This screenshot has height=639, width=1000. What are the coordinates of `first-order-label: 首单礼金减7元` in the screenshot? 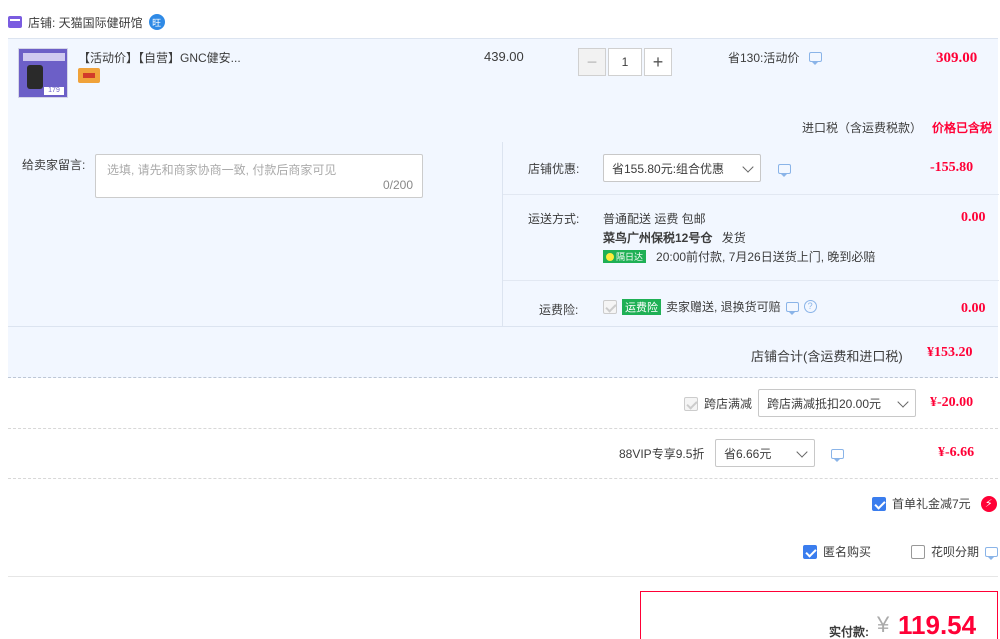 It's located at (931, 504).